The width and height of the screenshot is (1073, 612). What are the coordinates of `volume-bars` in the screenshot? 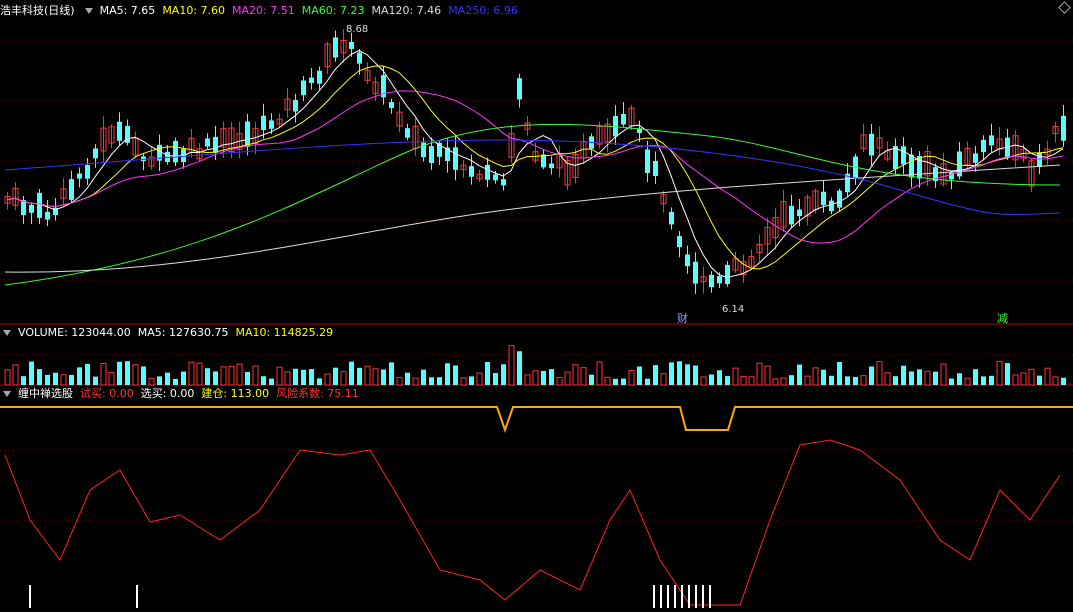 It's located at (535, 365).